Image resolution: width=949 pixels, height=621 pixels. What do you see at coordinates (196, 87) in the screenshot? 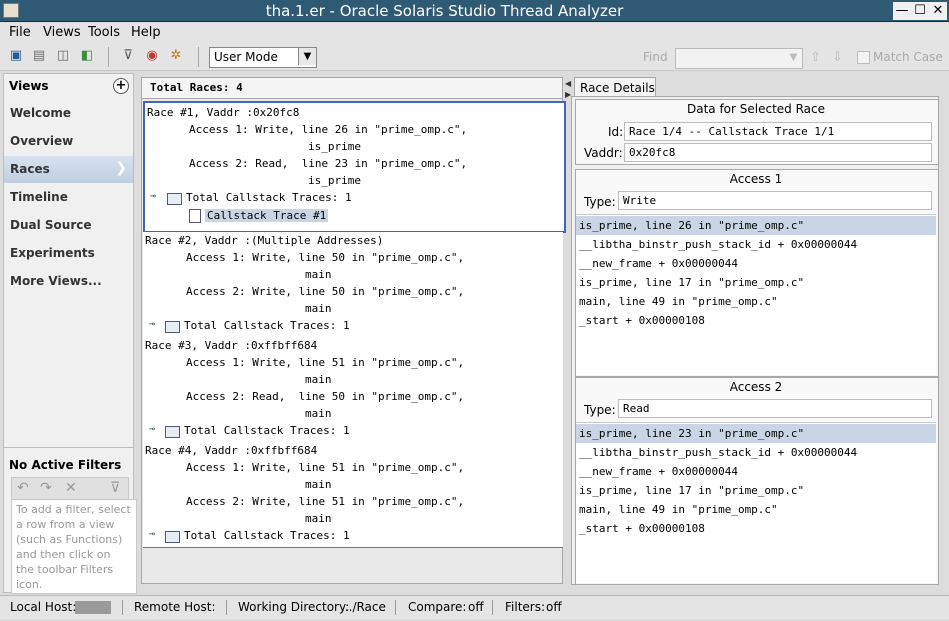
I see `total-races-label: Total Races: 4` at bounding box center [196, 87].